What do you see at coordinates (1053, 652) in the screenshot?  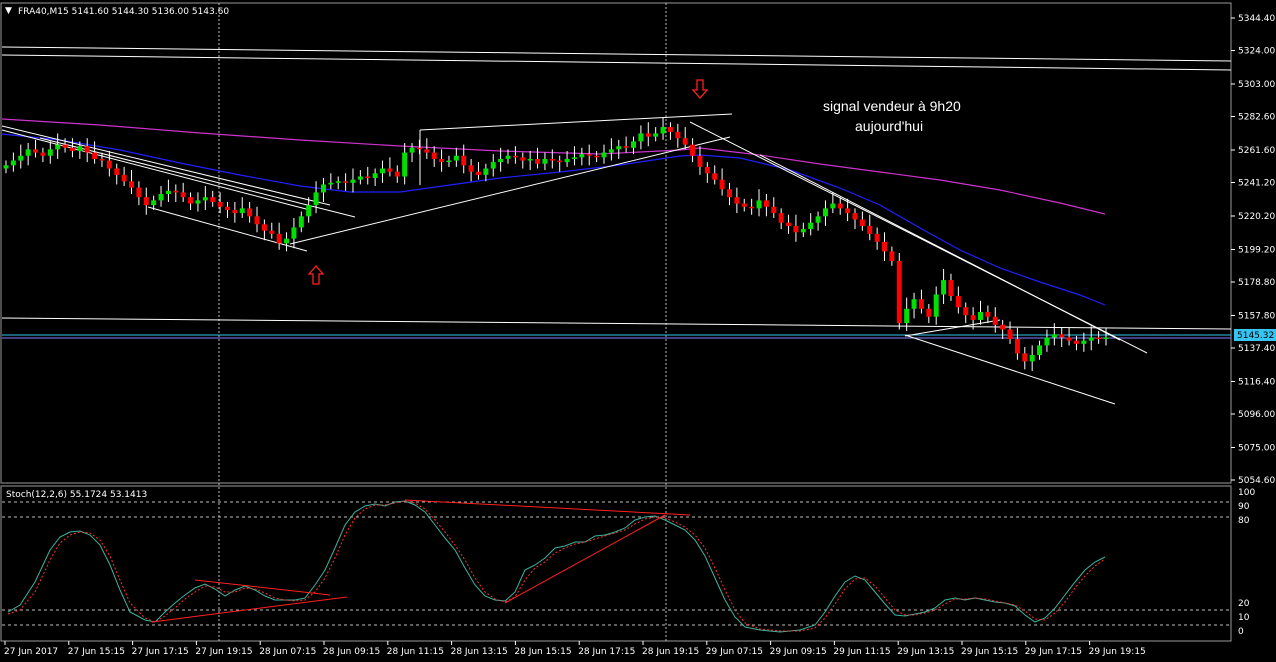 I see `time-tick-label: 29 Jun 17:15` at bounding box center [1053, 652].